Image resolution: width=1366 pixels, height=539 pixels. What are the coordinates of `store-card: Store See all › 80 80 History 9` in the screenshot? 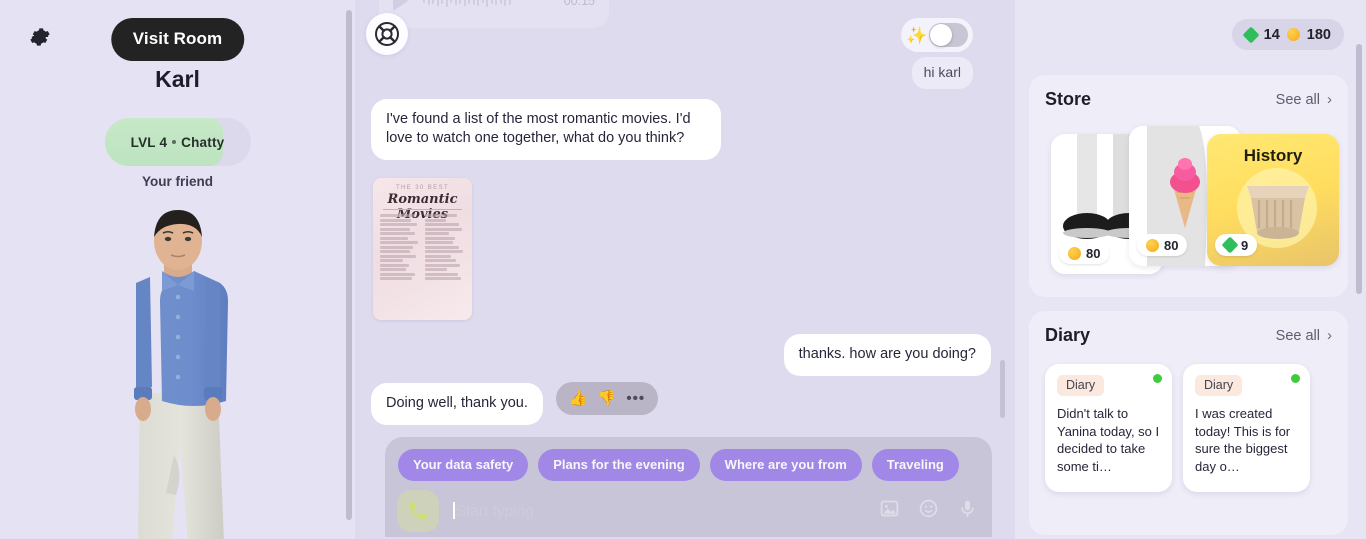 It's located at (1188, 186).